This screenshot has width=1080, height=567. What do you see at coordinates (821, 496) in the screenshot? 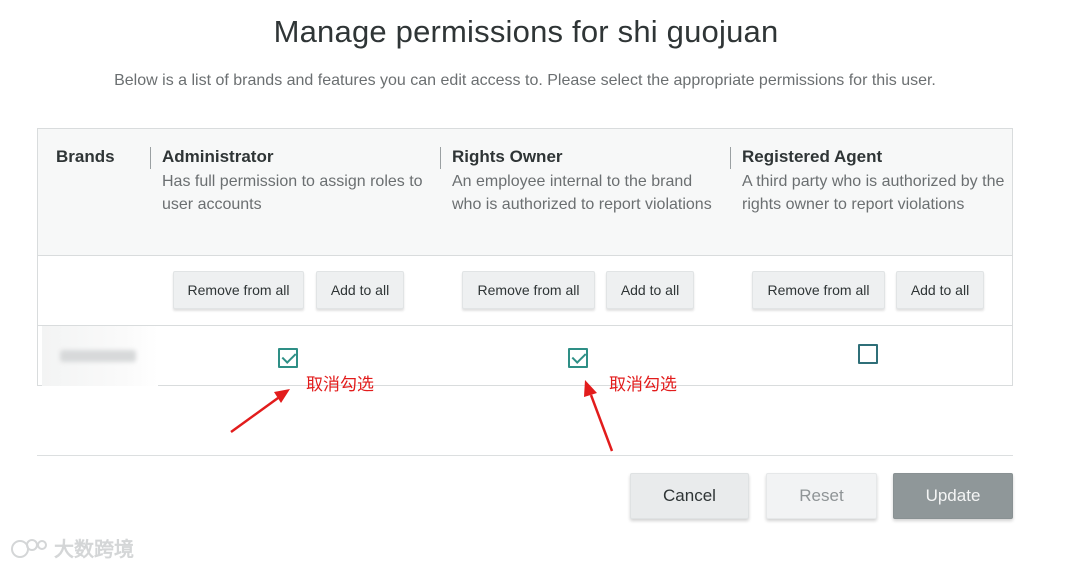
I see `reset-button: Reset` at bounding box center [821, 496].